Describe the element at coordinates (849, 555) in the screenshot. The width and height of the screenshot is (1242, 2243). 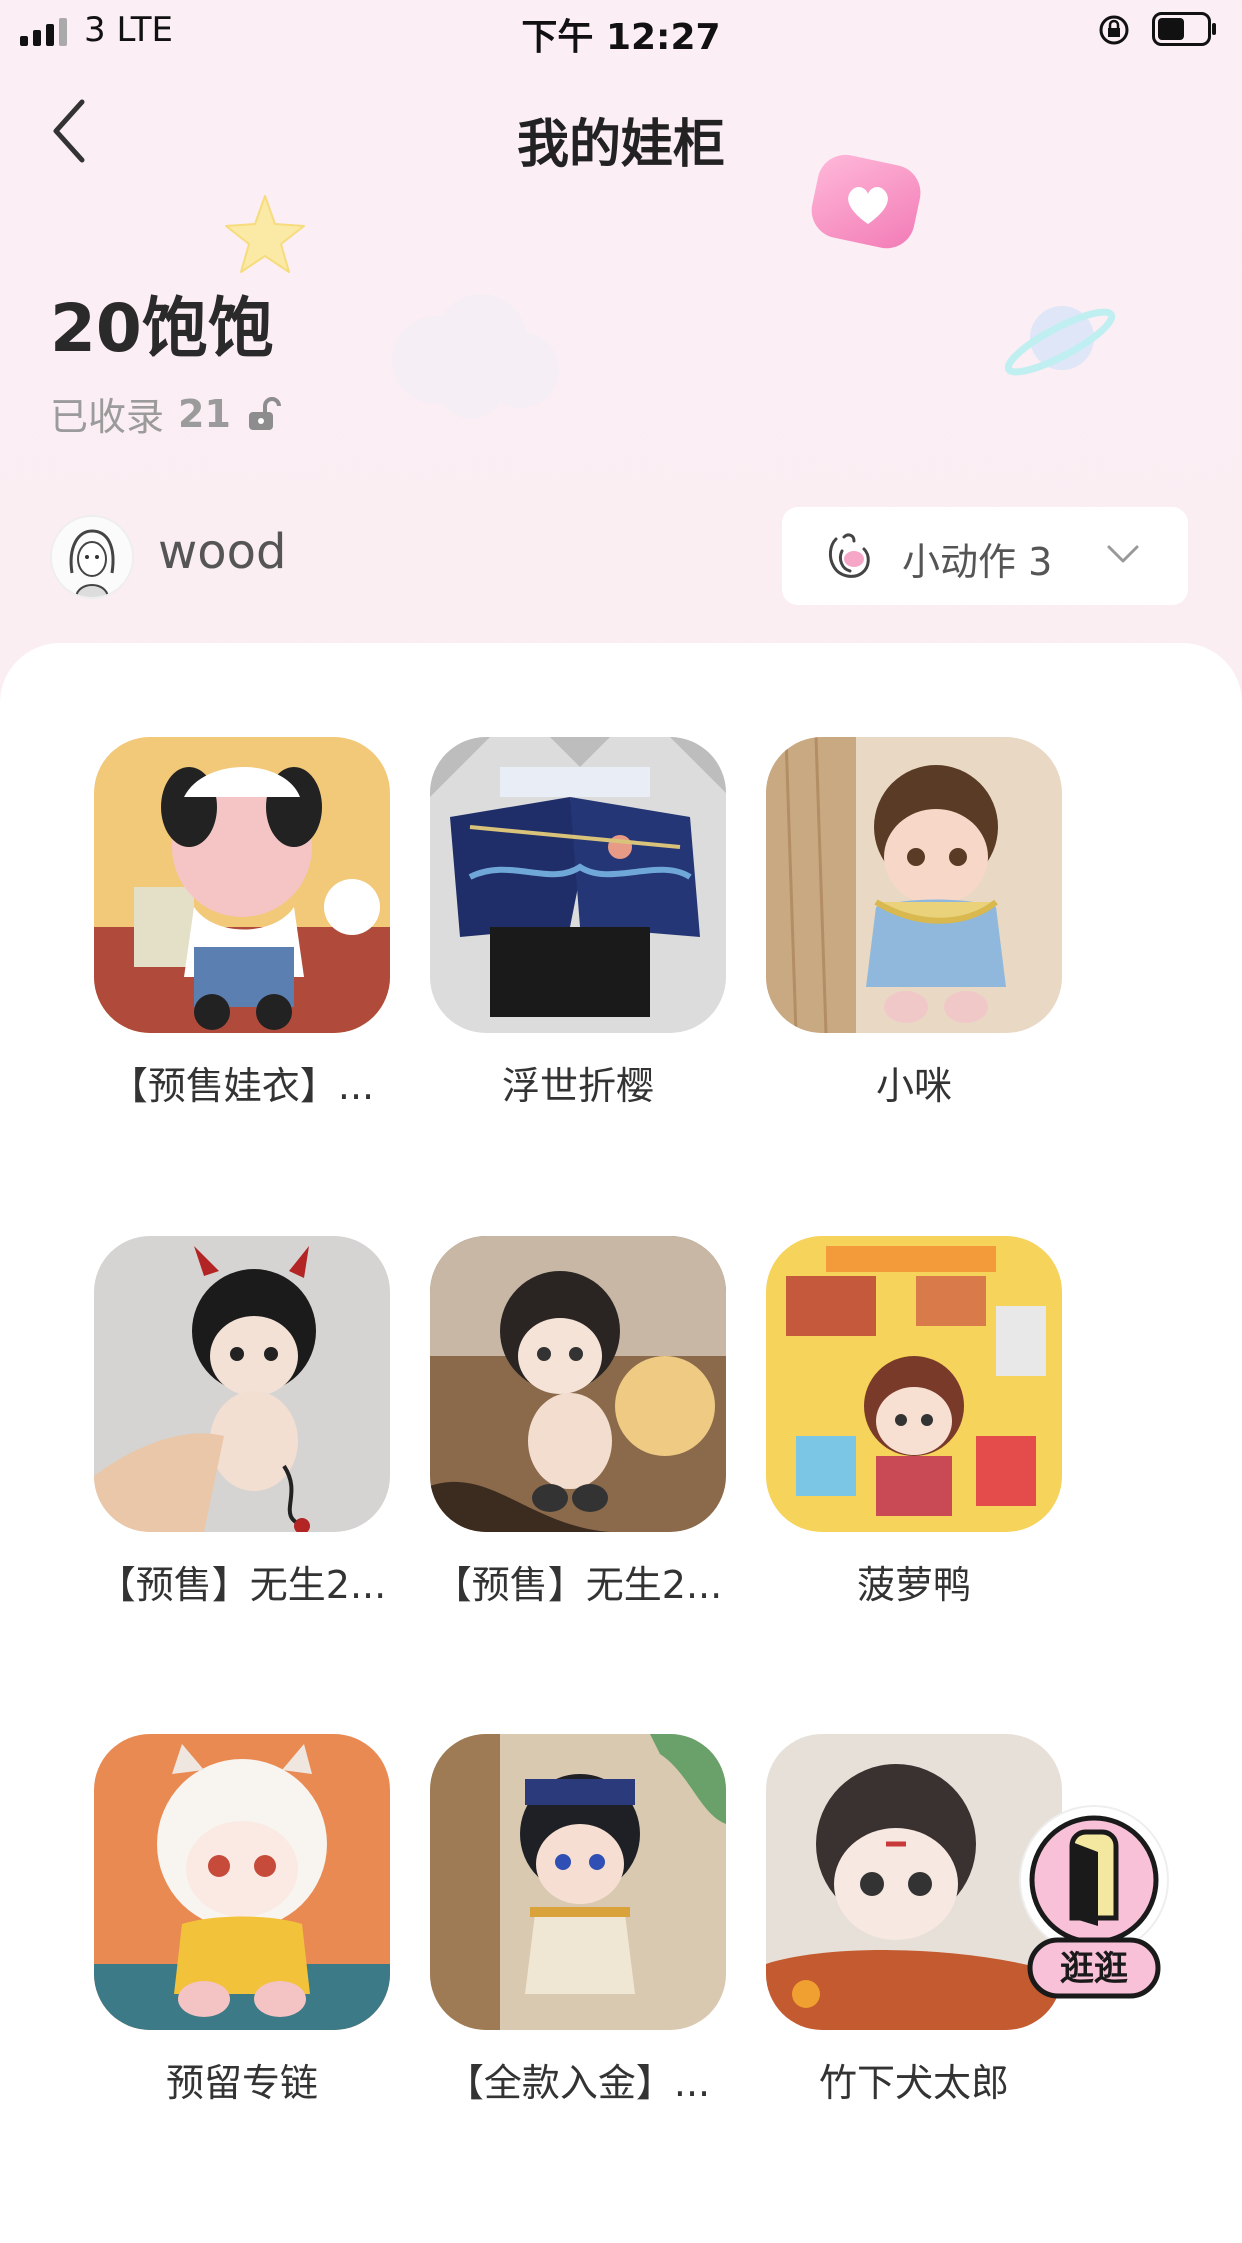
I see `action-hand-icon` at that location.